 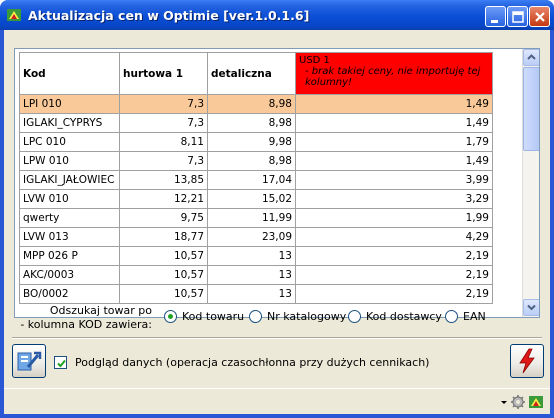 I want to click on chevron-up-icon, so click(x=531, y=57).